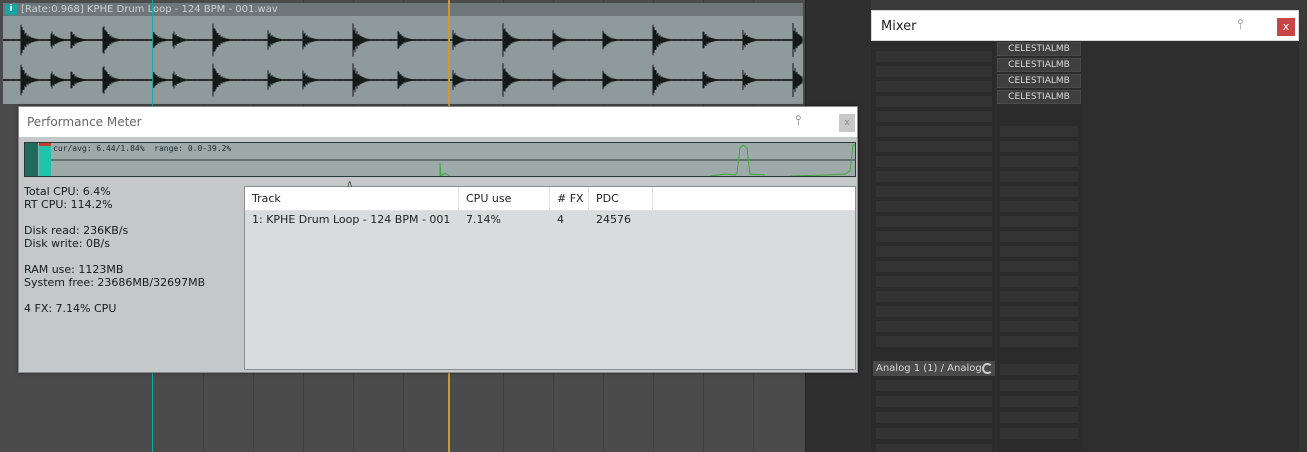 Image resolution: width=1307 pixels, height=452 pixels. I want to click on cell-track: 1: KPHE Drum Loop - 124 BPM - 001, so click(351, 219).